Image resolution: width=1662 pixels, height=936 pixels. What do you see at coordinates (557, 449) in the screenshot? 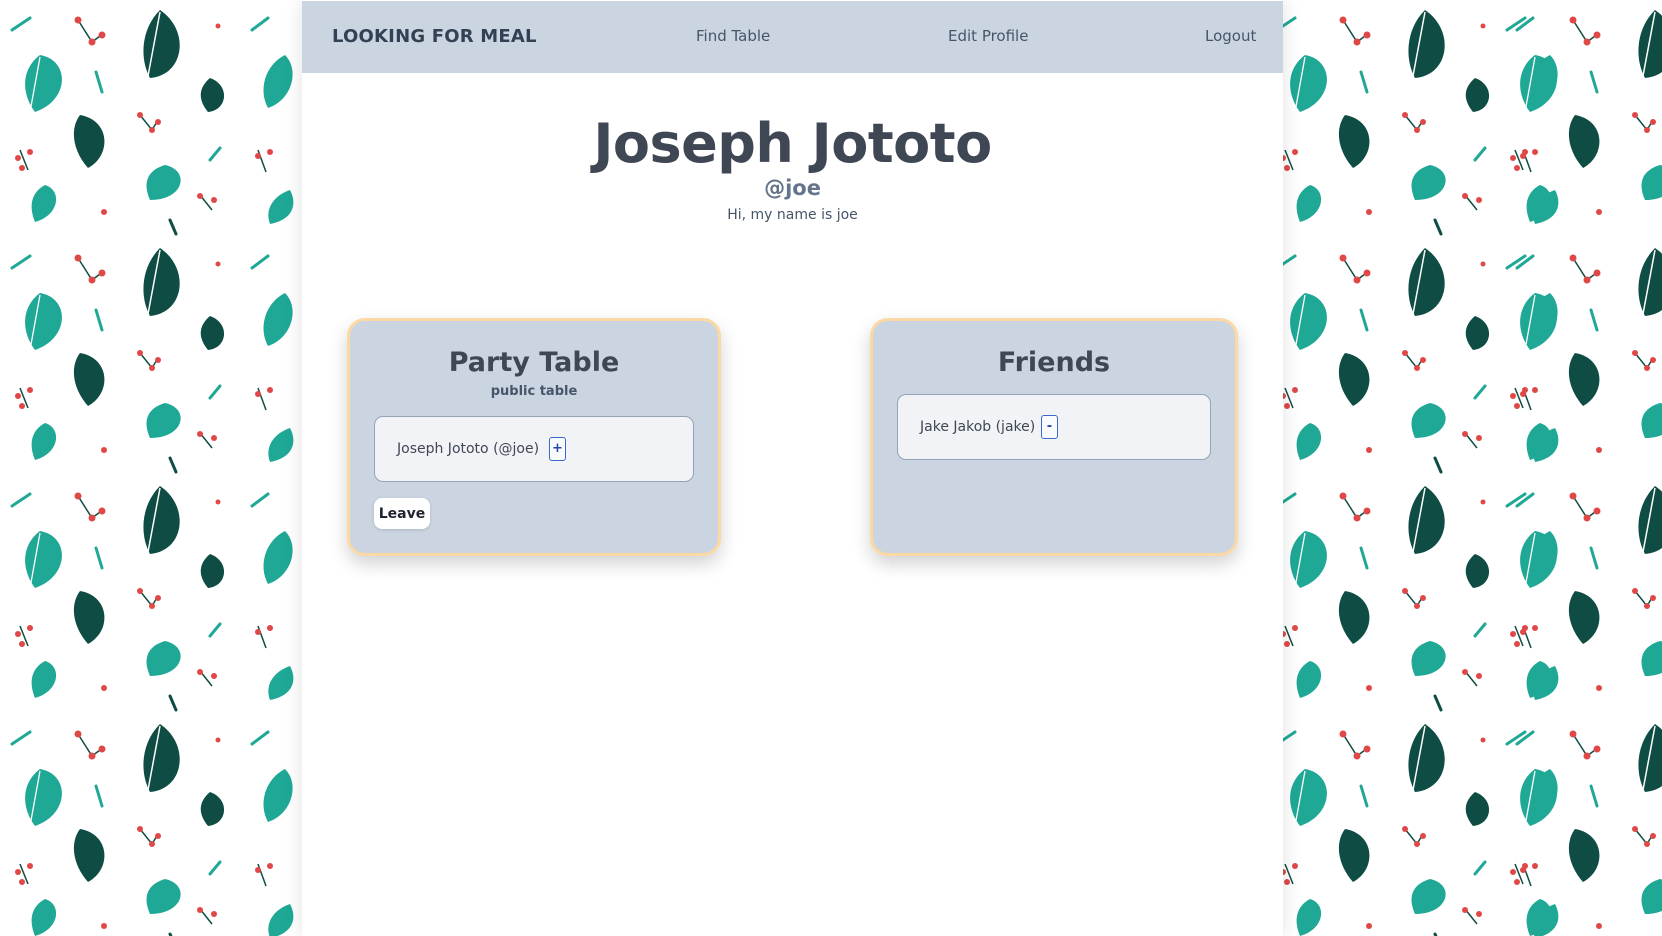
I see `add-friend-button: +` at bounding box center [557, 449].